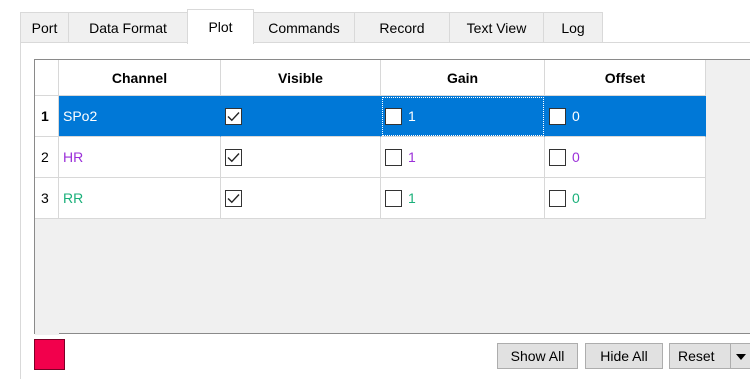 This screenshot has width=750, height=379. I want to click on tab-text-view: Text View, so click(496, 27).